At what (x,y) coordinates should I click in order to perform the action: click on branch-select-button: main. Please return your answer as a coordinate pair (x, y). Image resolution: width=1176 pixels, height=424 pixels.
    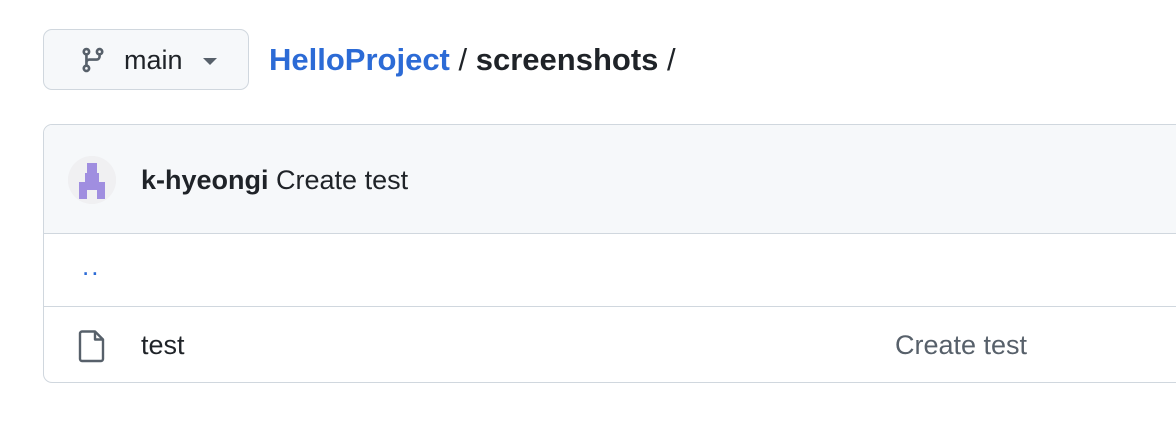
    Looking at the image, I should click on (146, 59).